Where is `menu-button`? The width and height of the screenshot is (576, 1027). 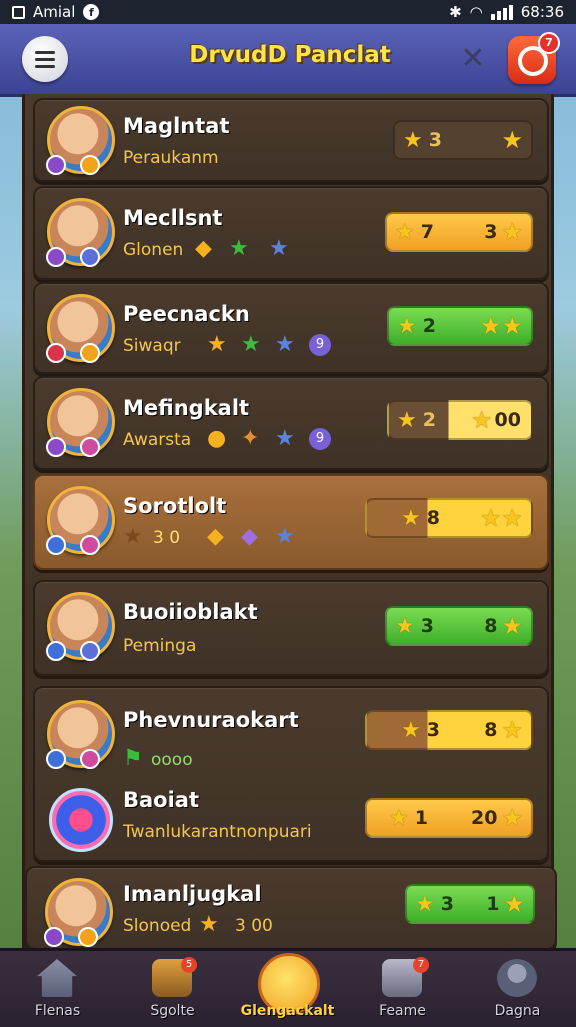
menu-button is located at coordinates (45, 59).